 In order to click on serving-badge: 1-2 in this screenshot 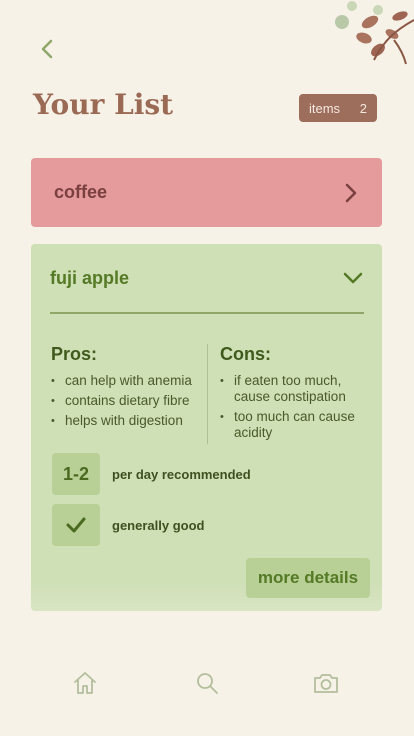, I will do `click(76, 474)`.